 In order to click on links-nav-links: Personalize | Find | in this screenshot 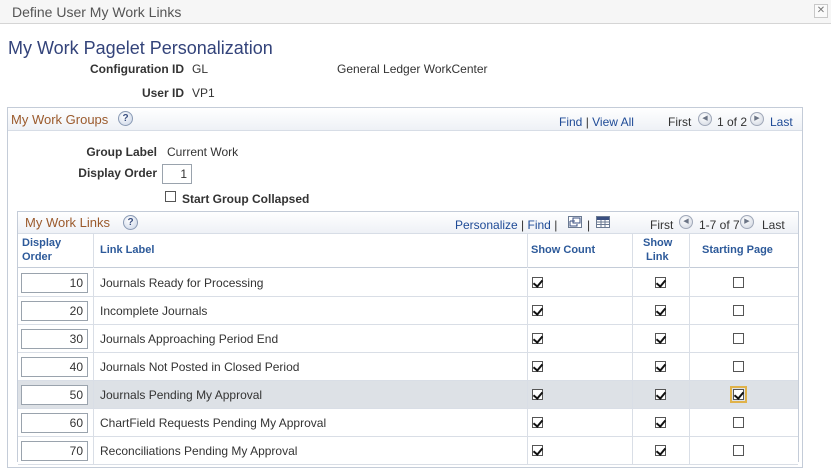, I will do `click(506, 225)`.